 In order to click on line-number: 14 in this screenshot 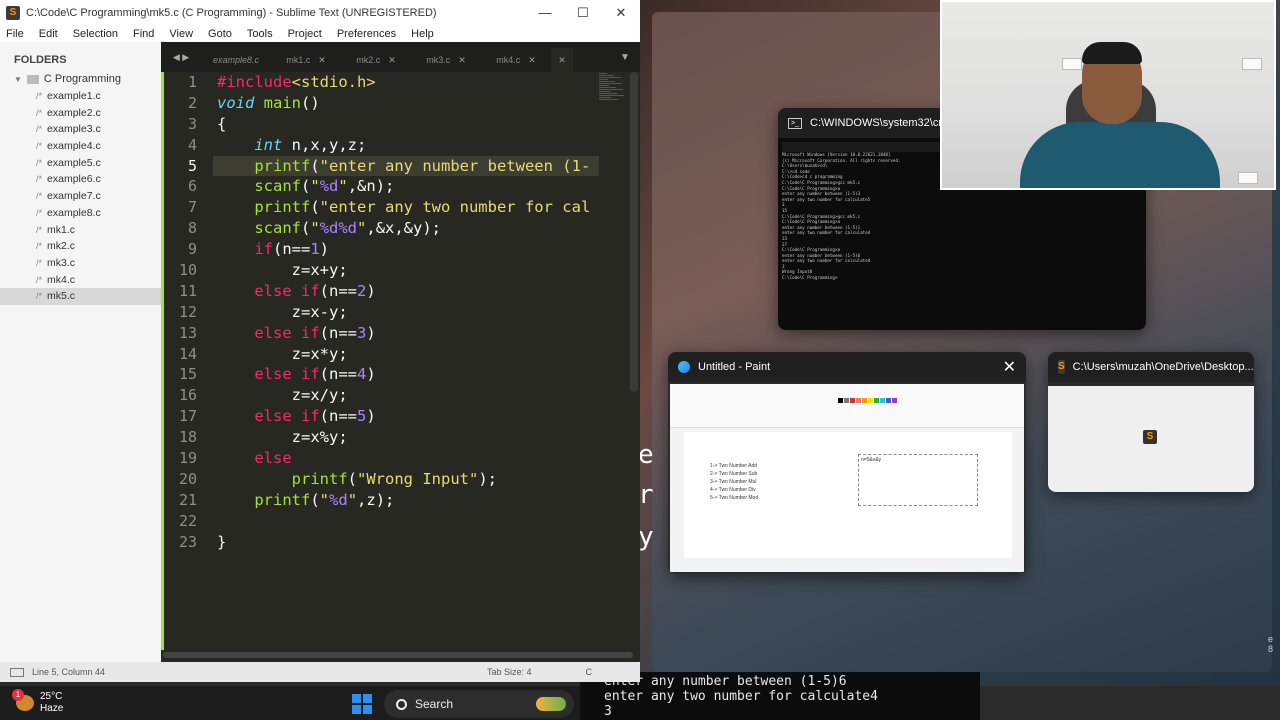, I will do `click(187, 353)`.